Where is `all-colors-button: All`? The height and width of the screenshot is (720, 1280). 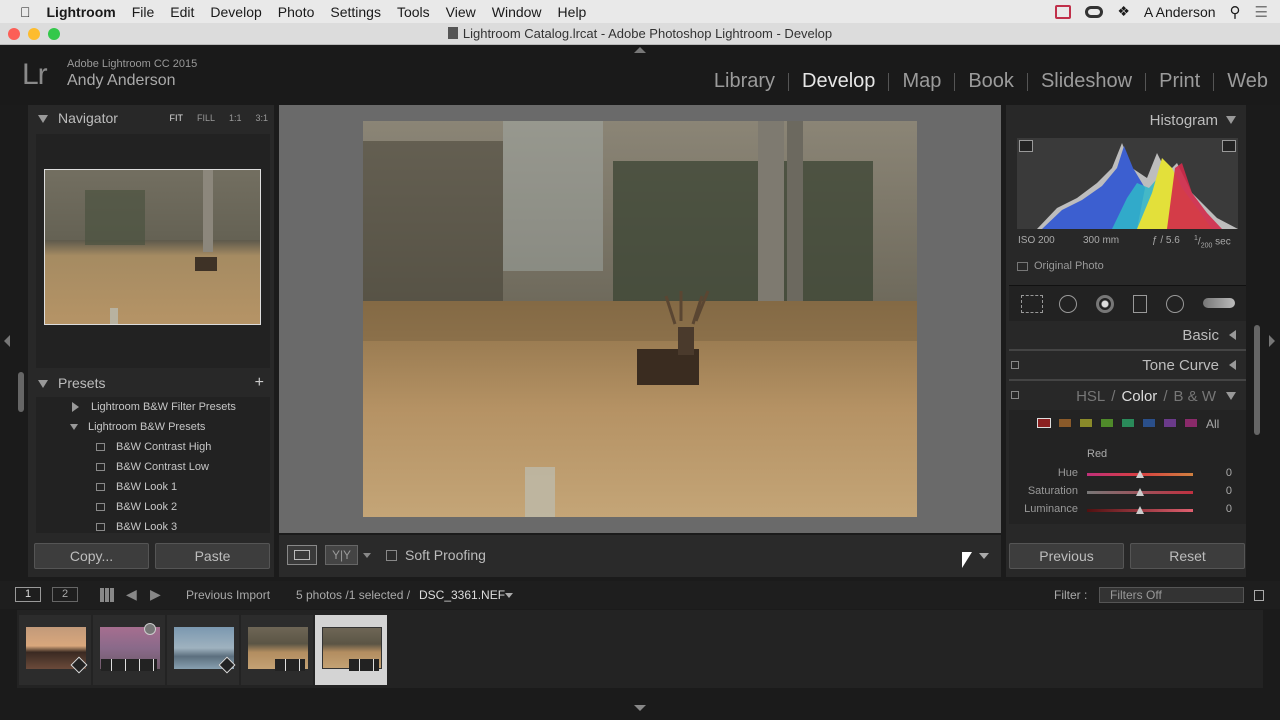
all-colors-button: All is located at coordinates (1212, 424).